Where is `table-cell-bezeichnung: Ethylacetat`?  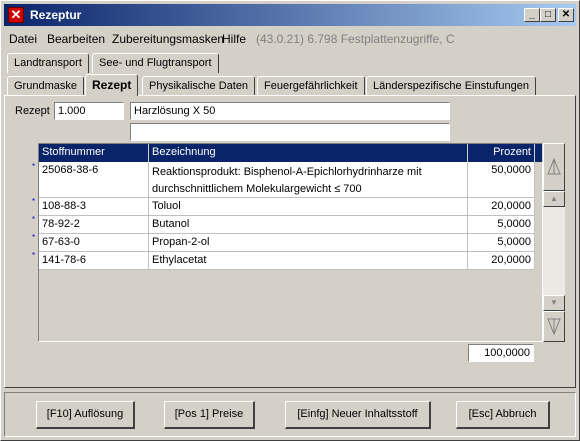 table-cell-bezeichnung: Ethylacetat is located at coordinates (308, 261).